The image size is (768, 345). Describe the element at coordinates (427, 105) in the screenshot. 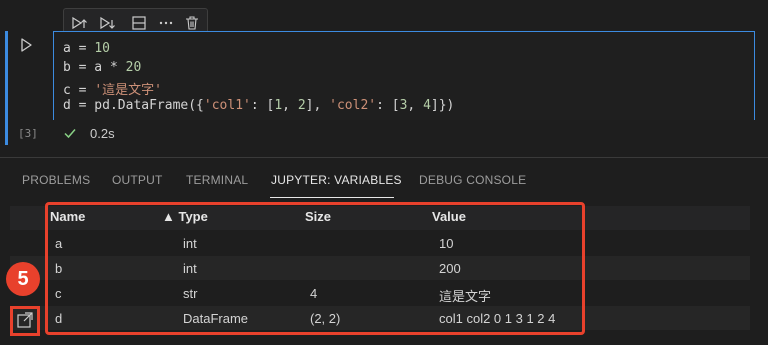

I see `code-token: 4` at that location.